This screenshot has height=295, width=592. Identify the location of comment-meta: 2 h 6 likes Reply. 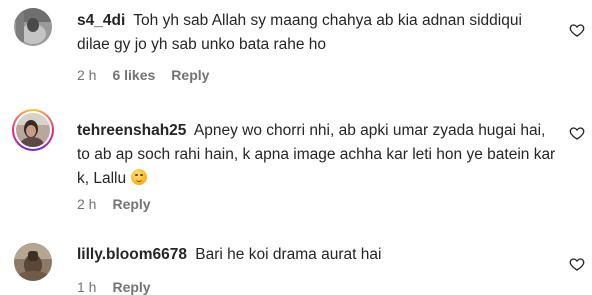
(143, 75).